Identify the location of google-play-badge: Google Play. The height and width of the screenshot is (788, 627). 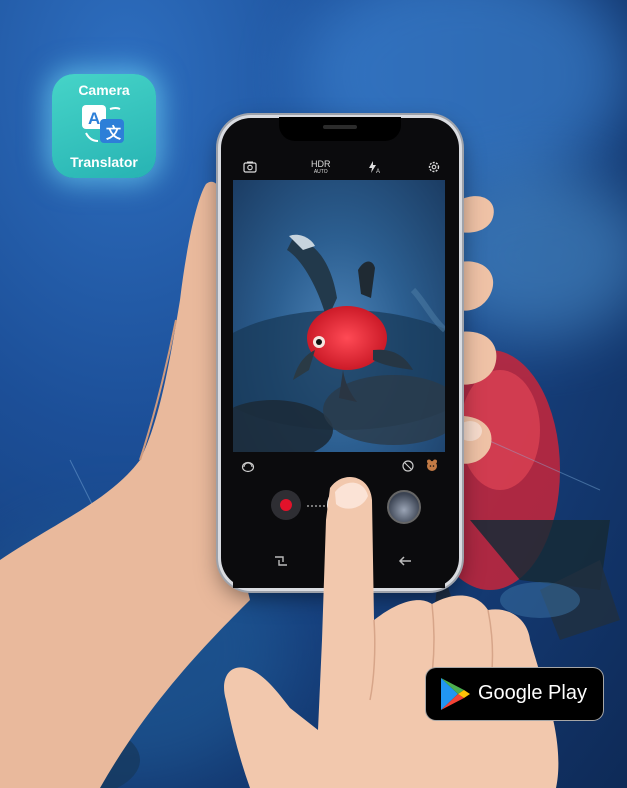
(514, 694).